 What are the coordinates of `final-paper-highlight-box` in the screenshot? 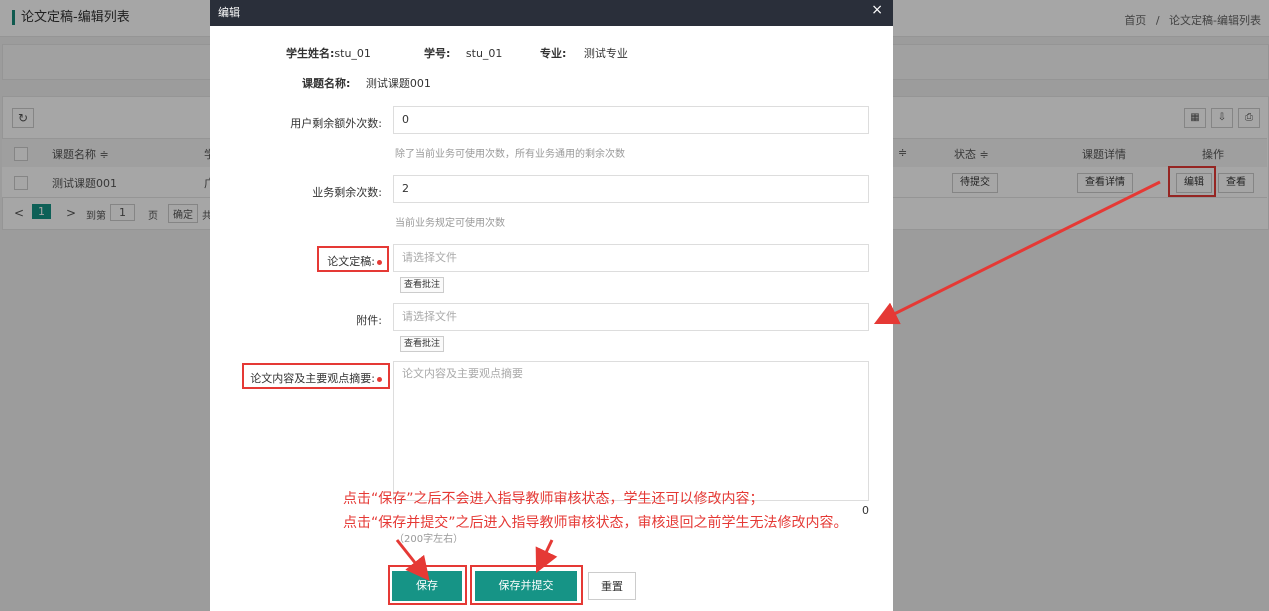 It's located at (353, 259).